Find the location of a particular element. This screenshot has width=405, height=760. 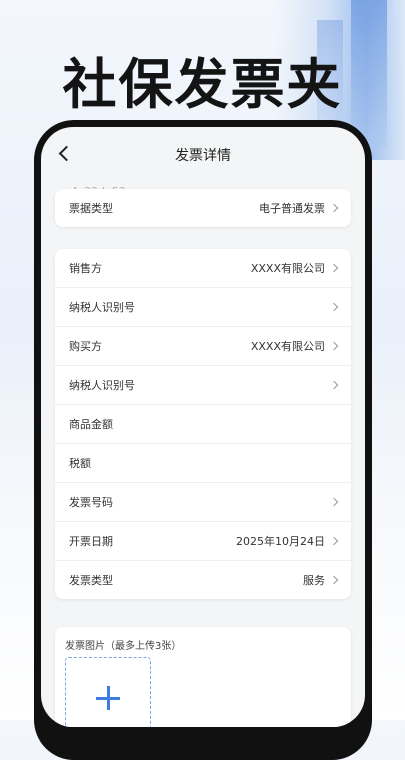

row-value: 电子普通发票 is located at coordinates (299, 208).